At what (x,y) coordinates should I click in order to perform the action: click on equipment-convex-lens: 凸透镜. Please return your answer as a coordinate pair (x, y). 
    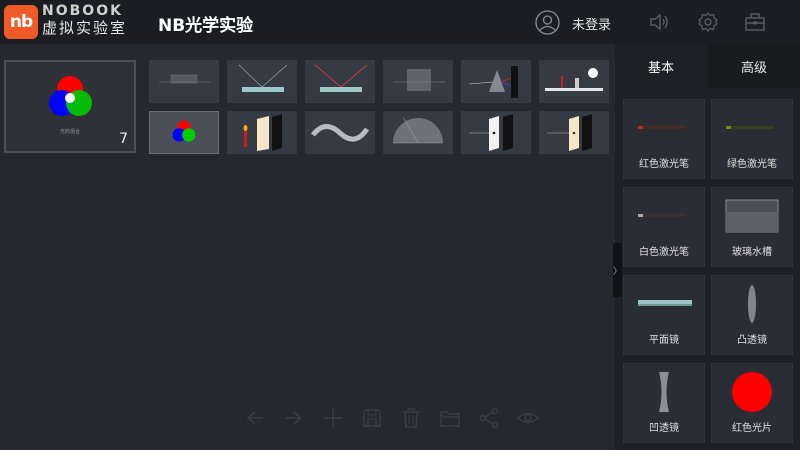
    Looking at the image, I should click on (752, 315).